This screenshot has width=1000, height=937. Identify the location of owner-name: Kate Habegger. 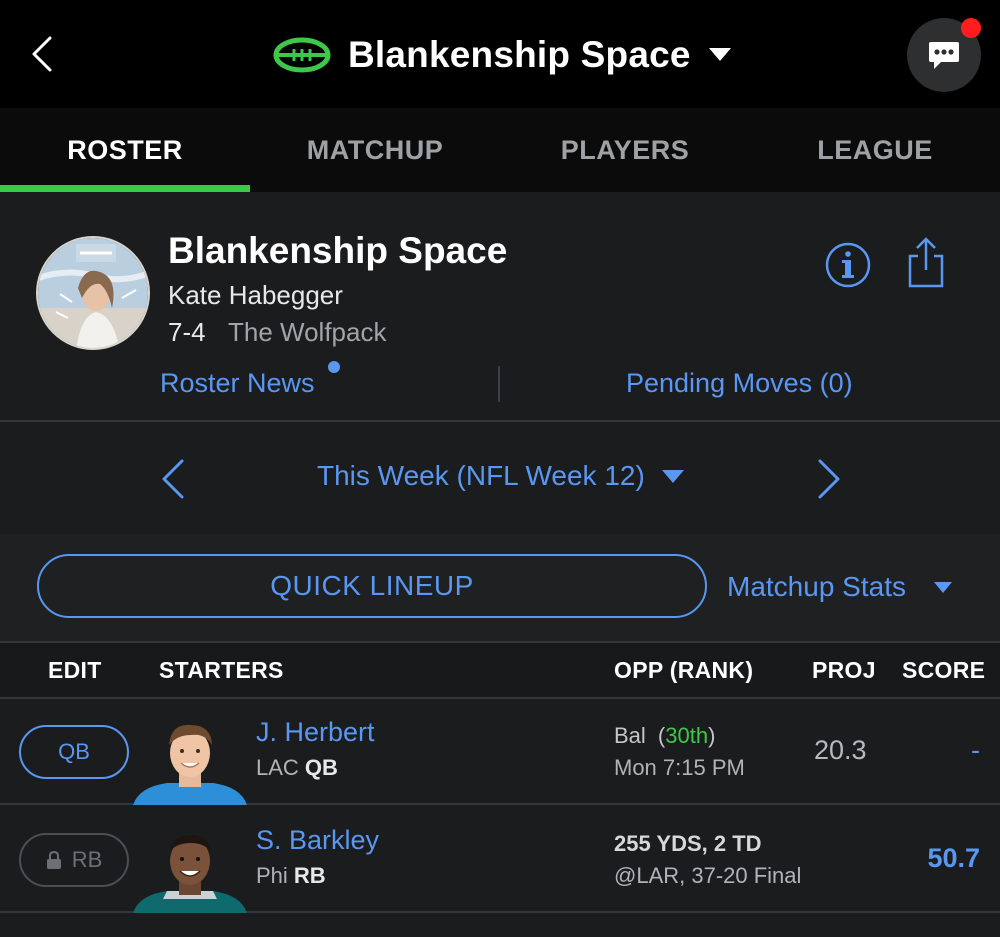
(255, 295).